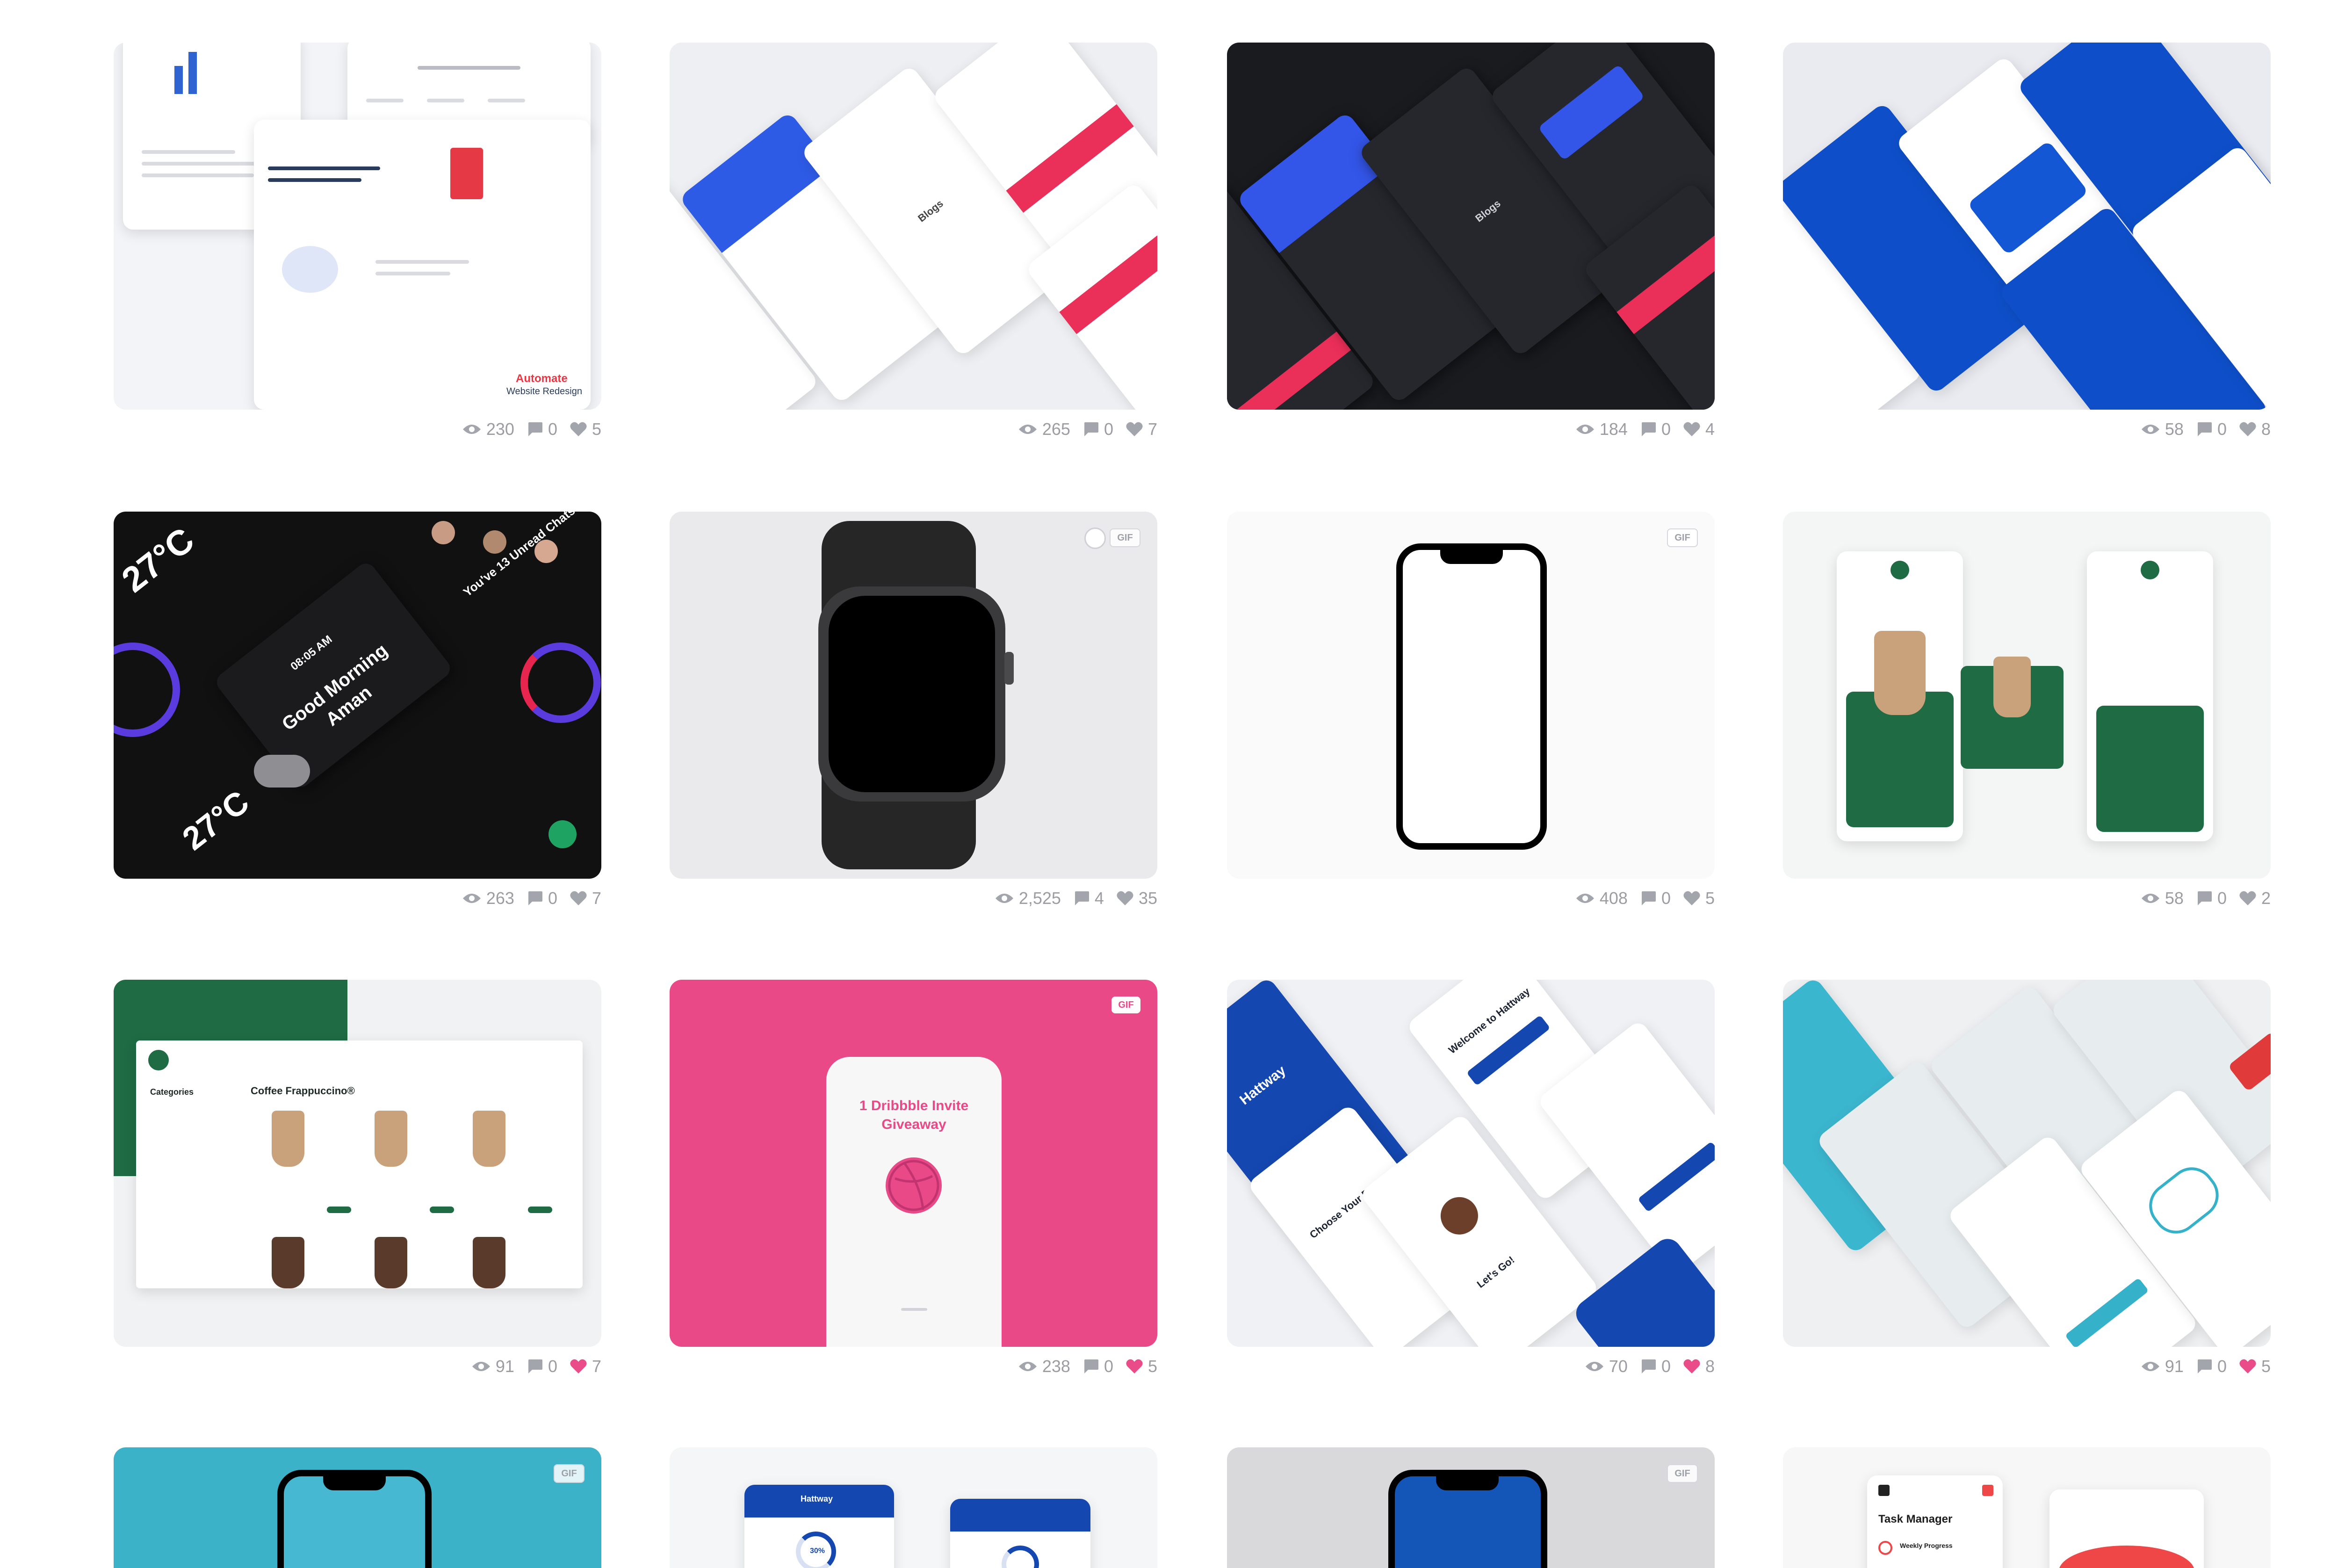 This screenshot has height=1568, width=2338. What do you see at coordinates (1915, 1519) in the screenshot?
I see `app-title: Task Manager` at bounding box center [1915, 1519].